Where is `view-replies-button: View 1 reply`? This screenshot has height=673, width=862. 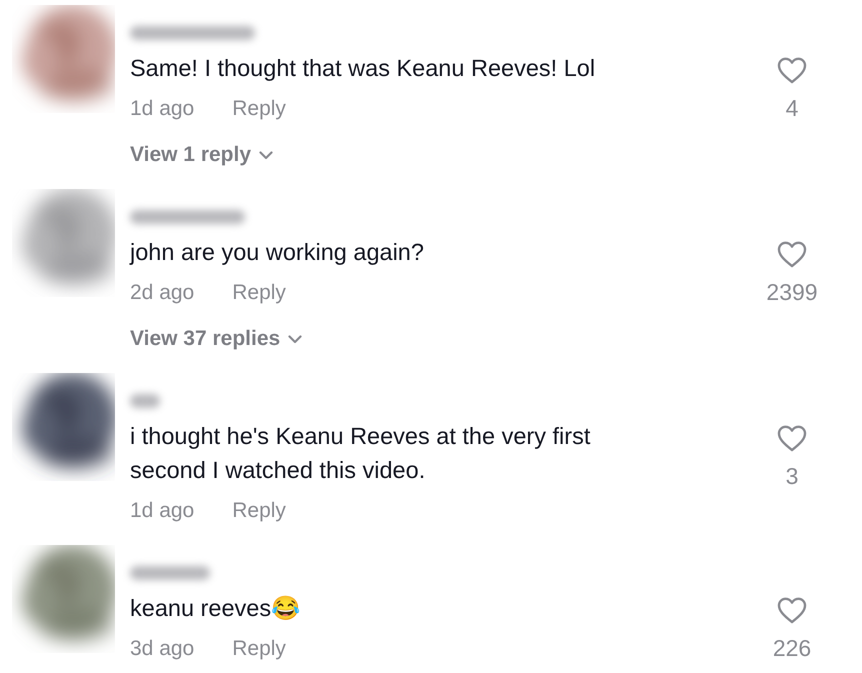 view-replies-button: View 1 reply is located at coordinates (202, 155).